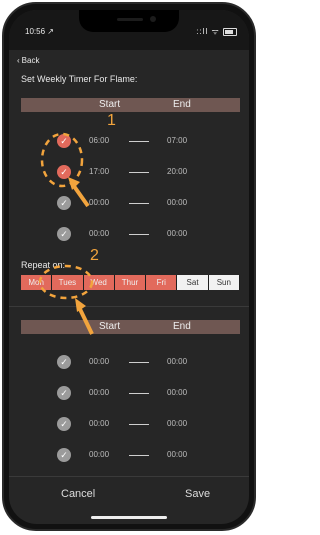 Image resolution: width=320 pixels, height=535 pixels. Describe the element at coordinates (111, 120) in the screenshot. I see `annotation-number-1: 1` at that location.